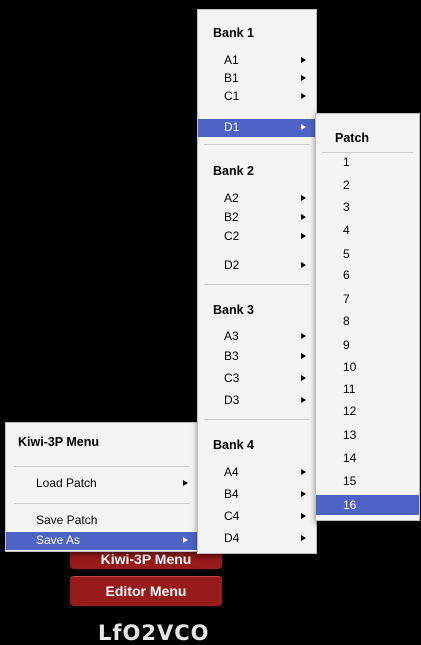 The width and height of the screenshot is (421, 645). Describe the element at coordinates (66, 483) in the screenshot. I see `load-patch-label: Load Patch` at that location.